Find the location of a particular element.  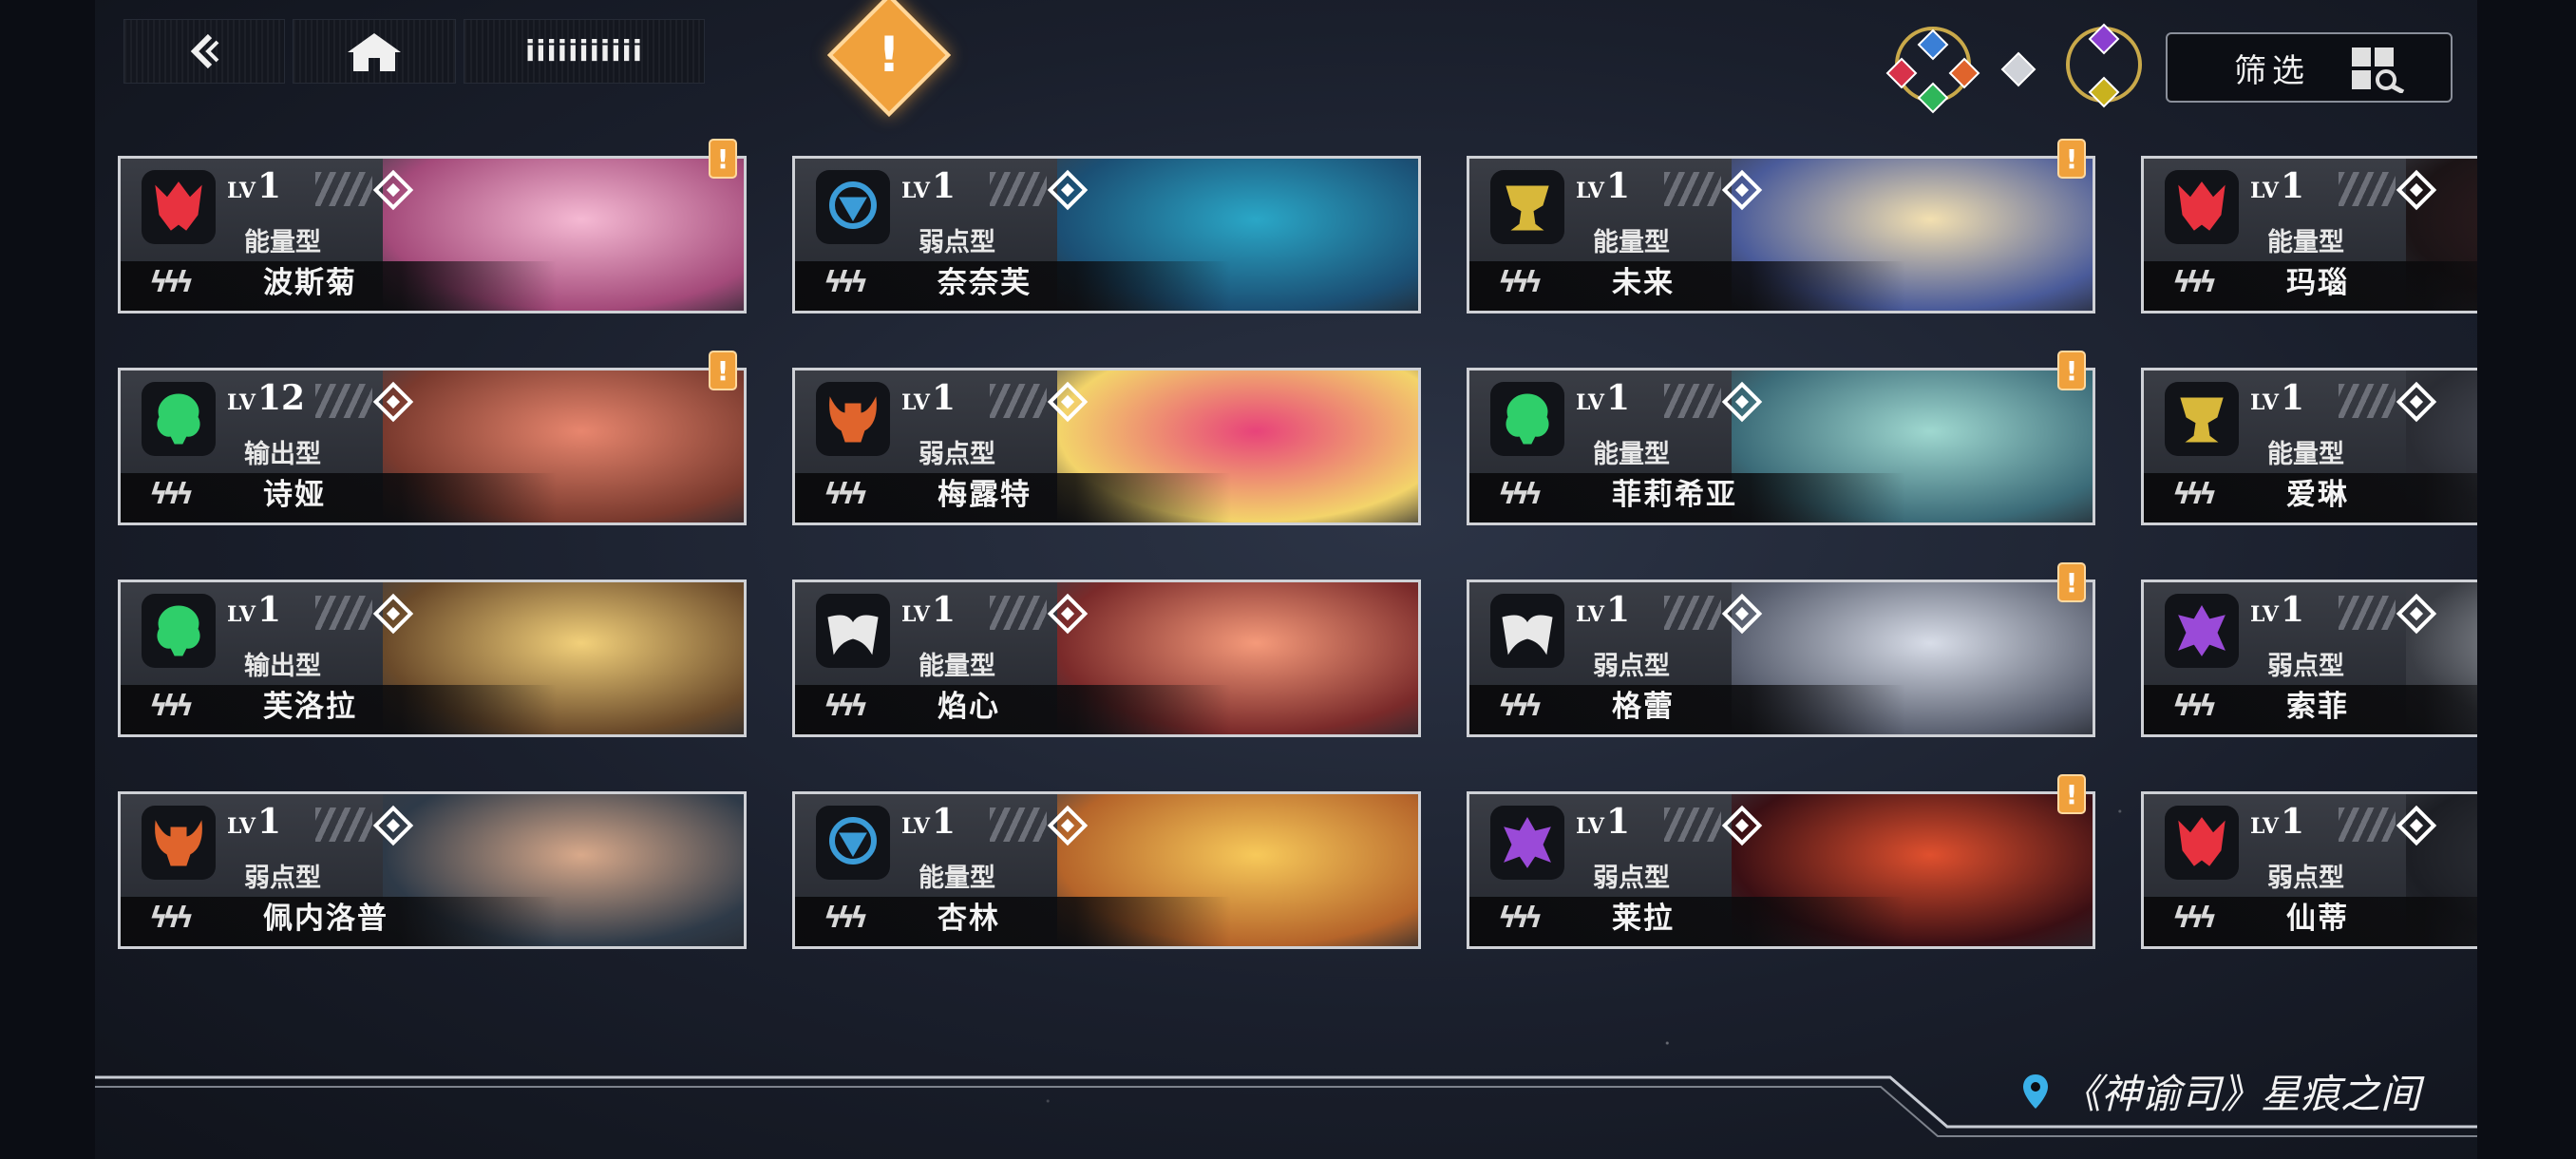

fire-element-icon is located at coordinates (178, 206).